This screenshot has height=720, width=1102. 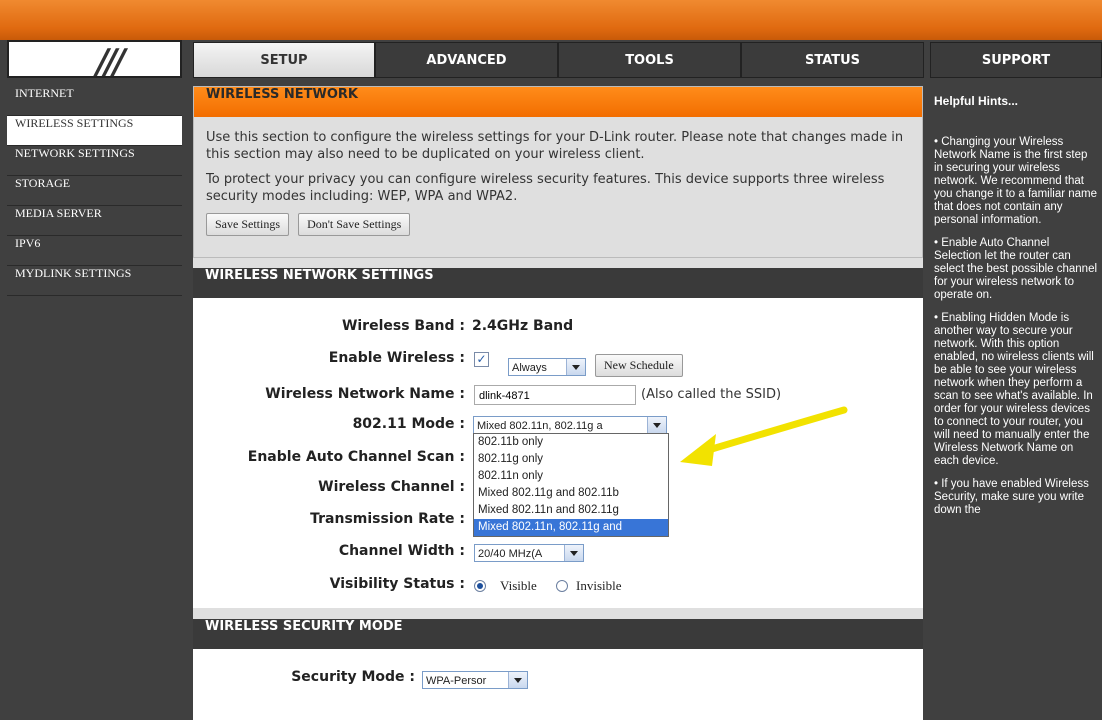 What do you see at coordinates (94, 281) in the screenshot?
I see `sidebar-item-mydlink-settings: MYDLINK SETTINGS` at bounding box center [94, 281].